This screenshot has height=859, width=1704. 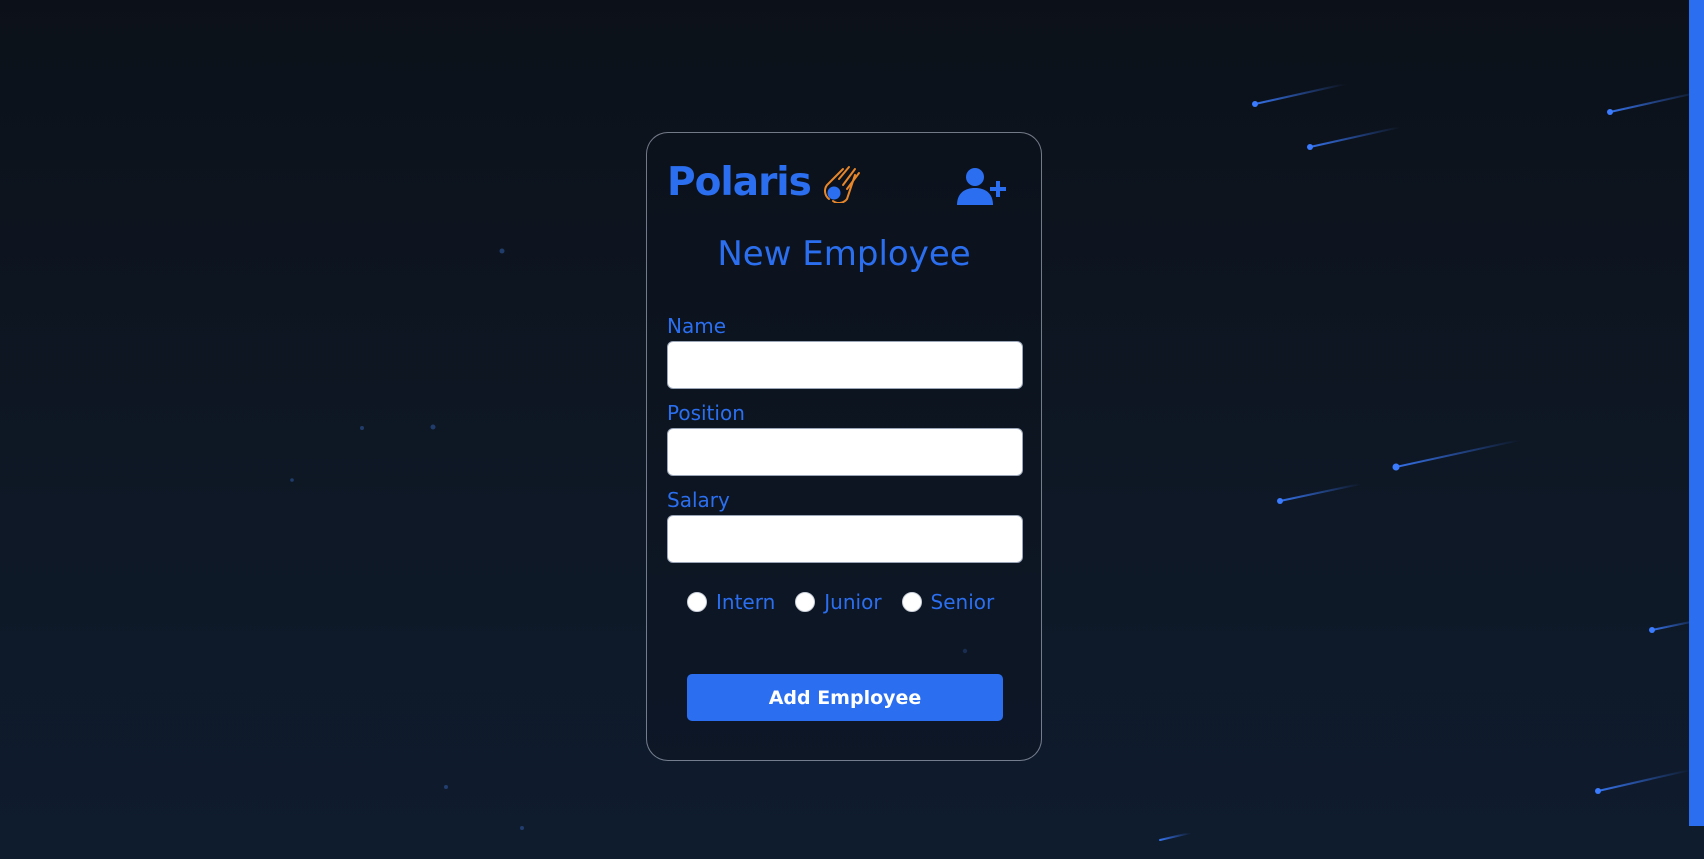 I want to click on radio-button-intern, so click(x=697, y=602).